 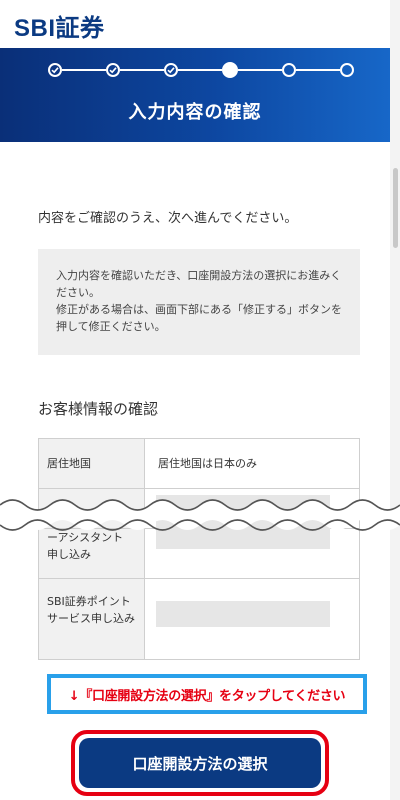 What do you see at coordinates (200, 515) in the screenshot?
I see `page-break-wave` at bounding box center [200, 515].